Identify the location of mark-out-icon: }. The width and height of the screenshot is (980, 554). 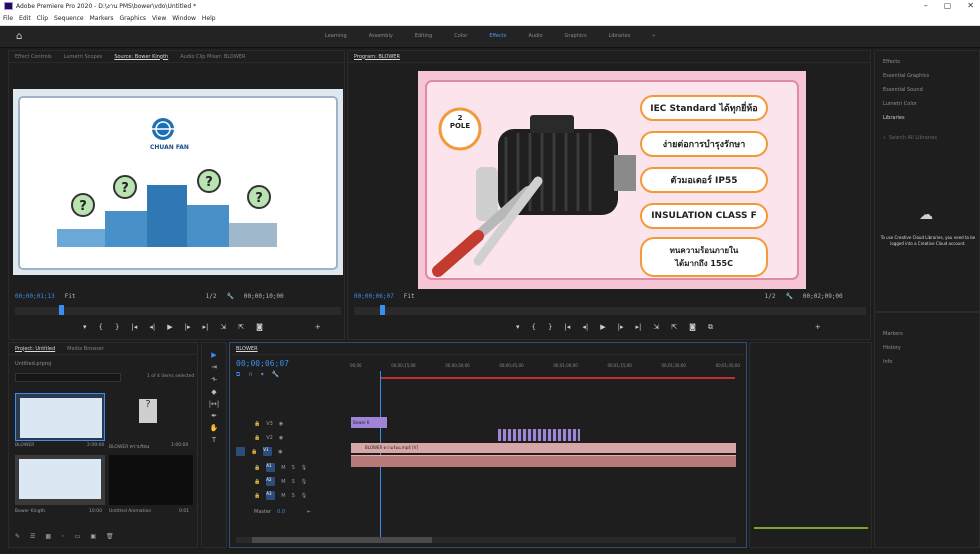
(117, 327).